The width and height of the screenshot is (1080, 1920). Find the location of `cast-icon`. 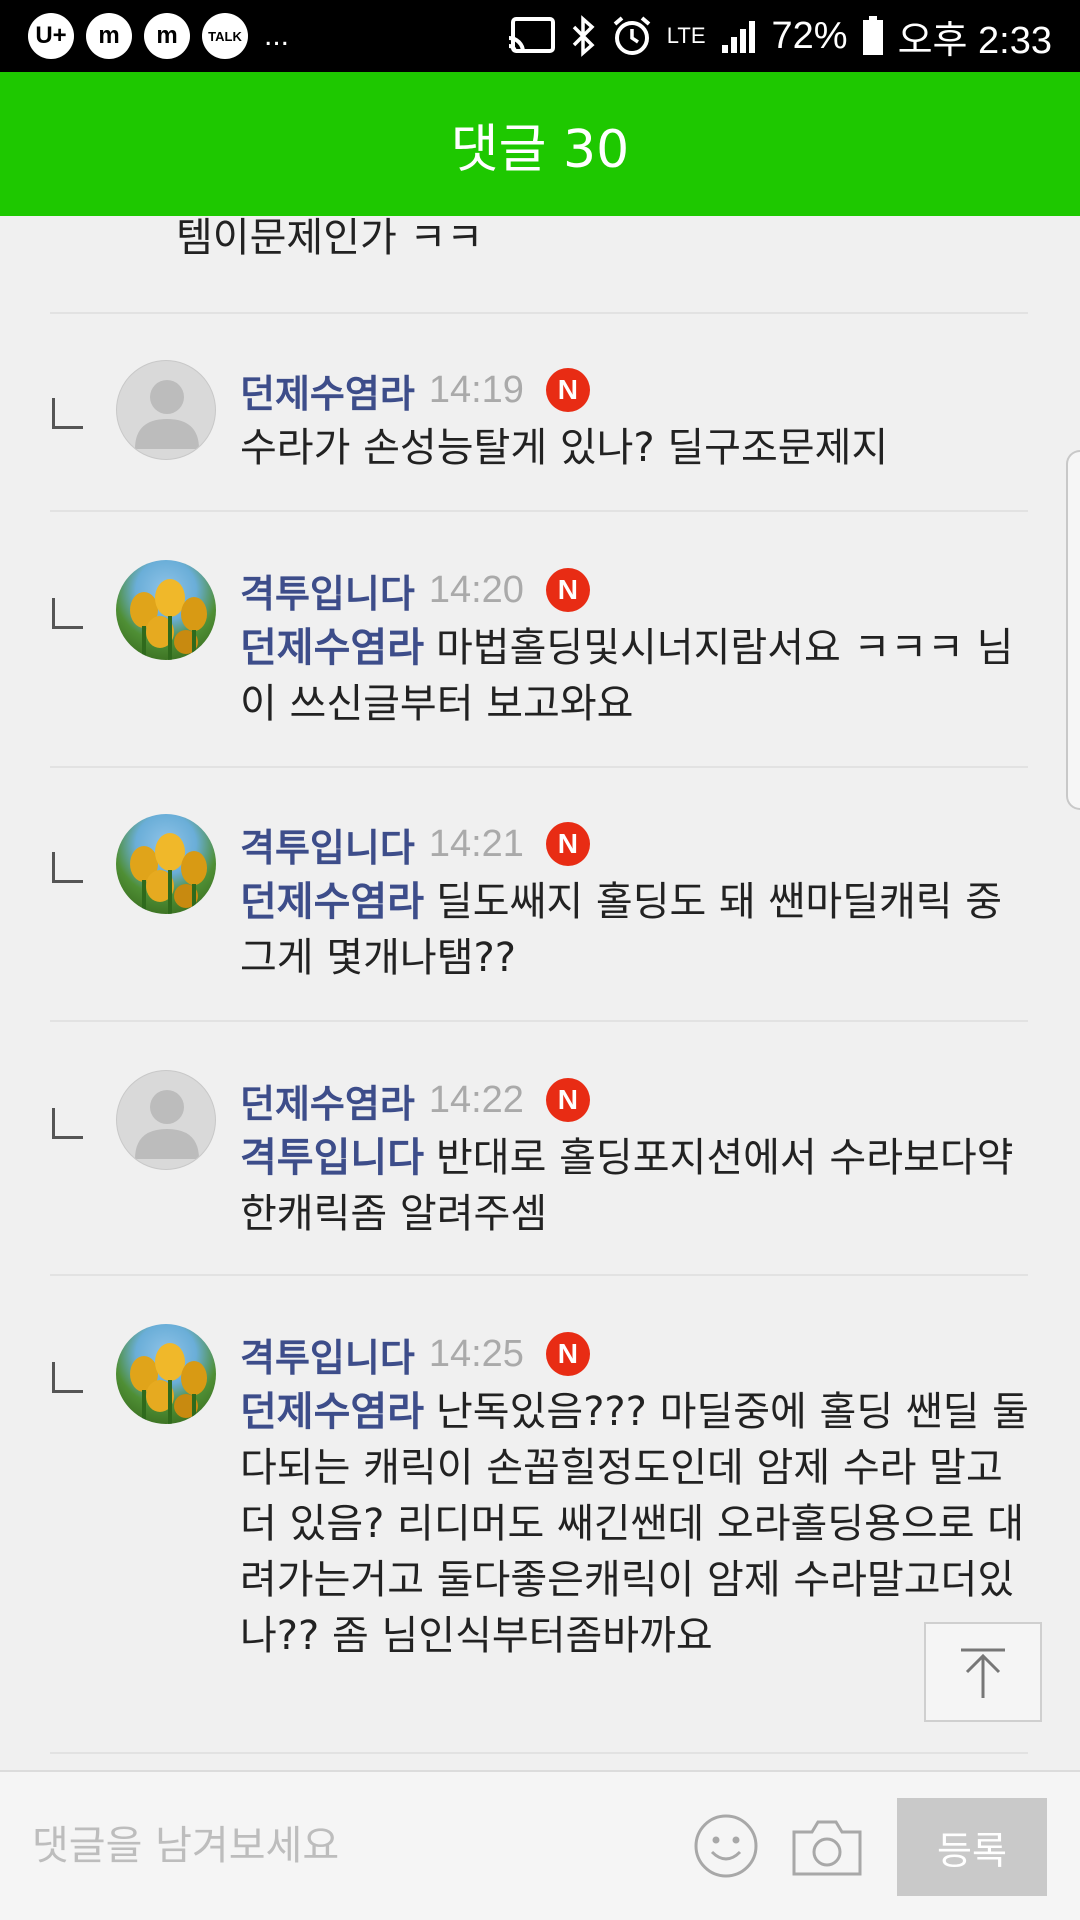

cast-icon is located at coordinates (531, 35).